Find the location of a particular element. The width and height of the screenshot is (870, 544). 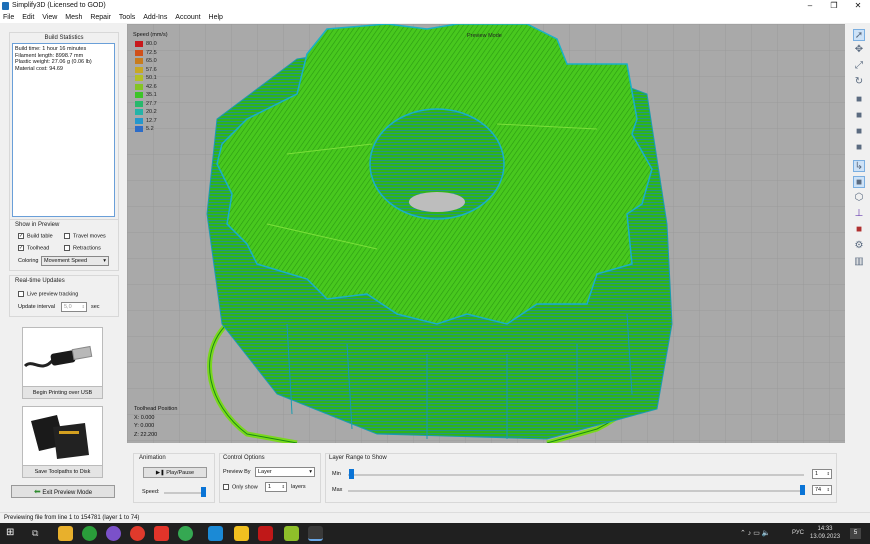

simplify3d-taskbar-icon is located at coordinates (315, 533).